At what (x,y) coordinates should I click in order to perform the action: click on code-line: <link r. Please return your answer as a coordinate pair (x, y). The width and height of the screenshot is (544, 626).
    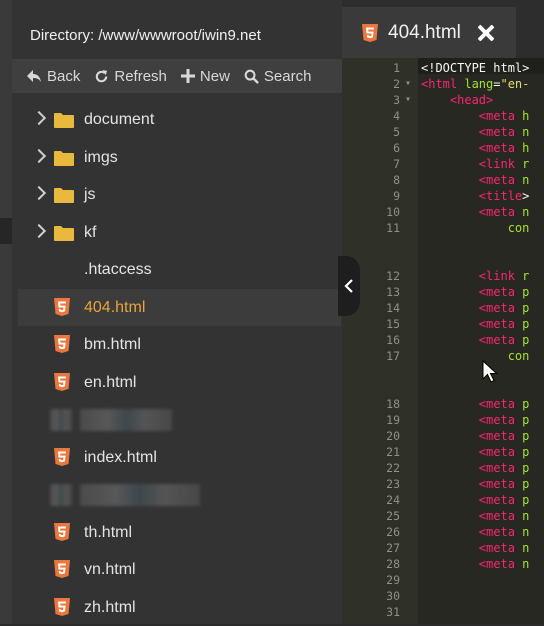
    Looking at the image, I should click on (475, 164).